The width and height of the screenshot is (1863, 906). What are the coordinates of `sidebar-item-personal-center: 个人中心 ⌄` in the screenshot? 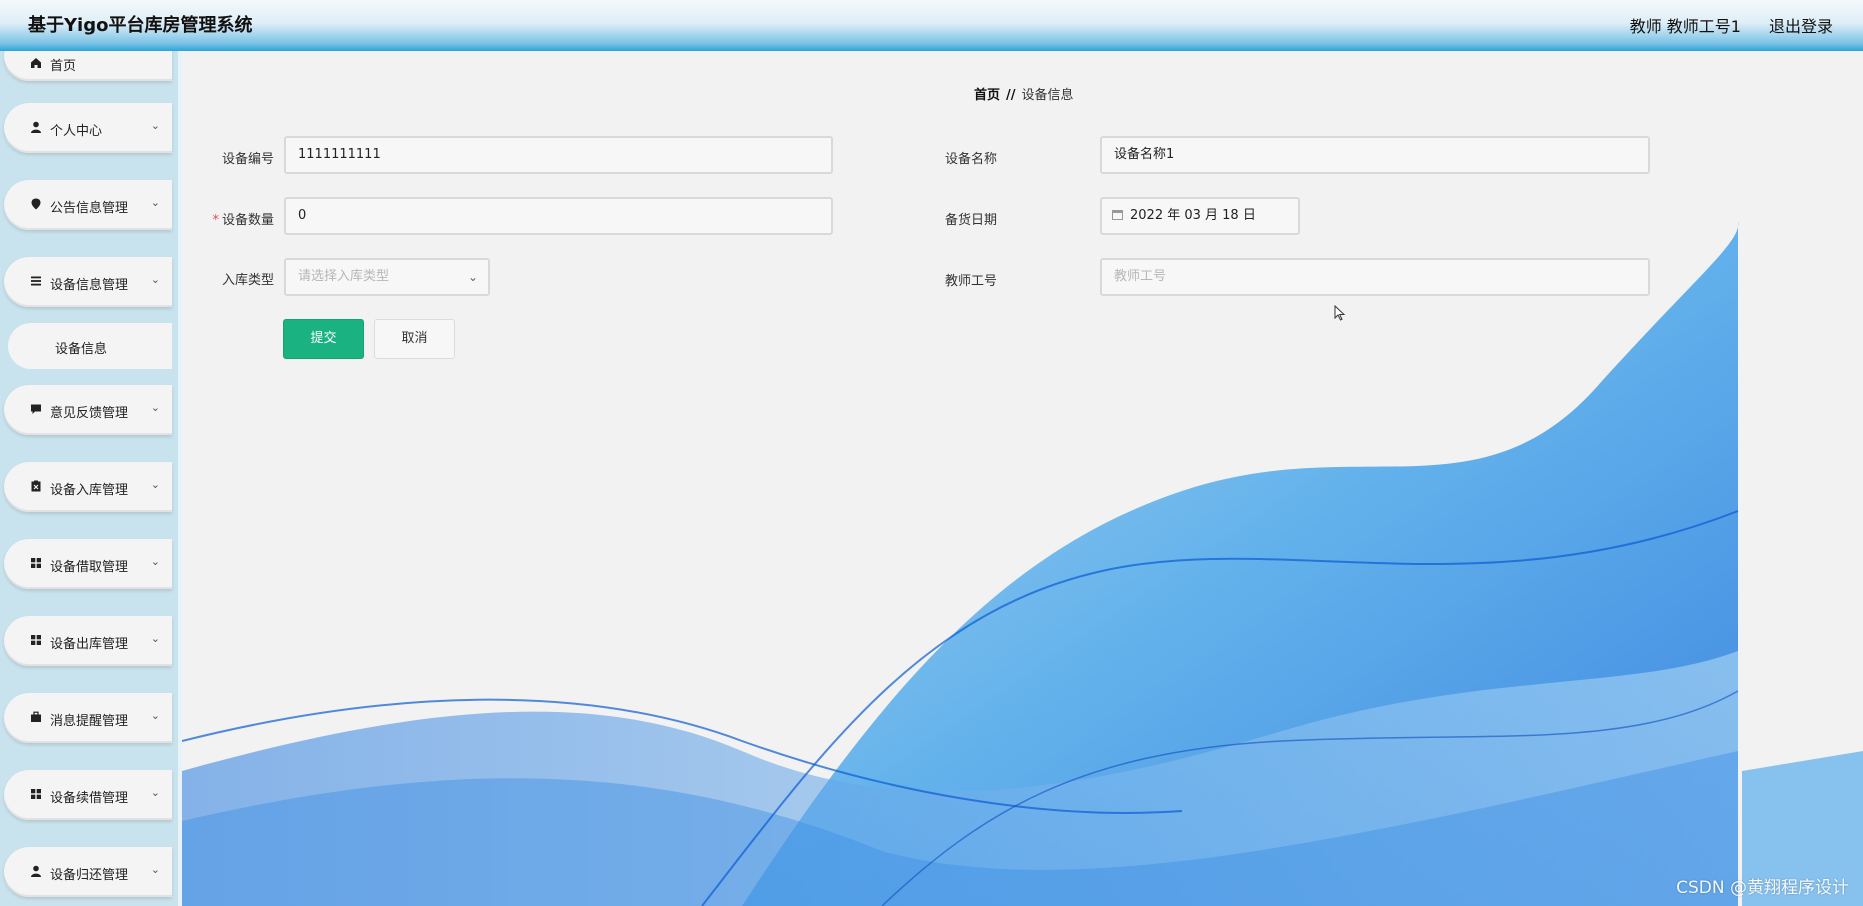 It's located at (88, 128).